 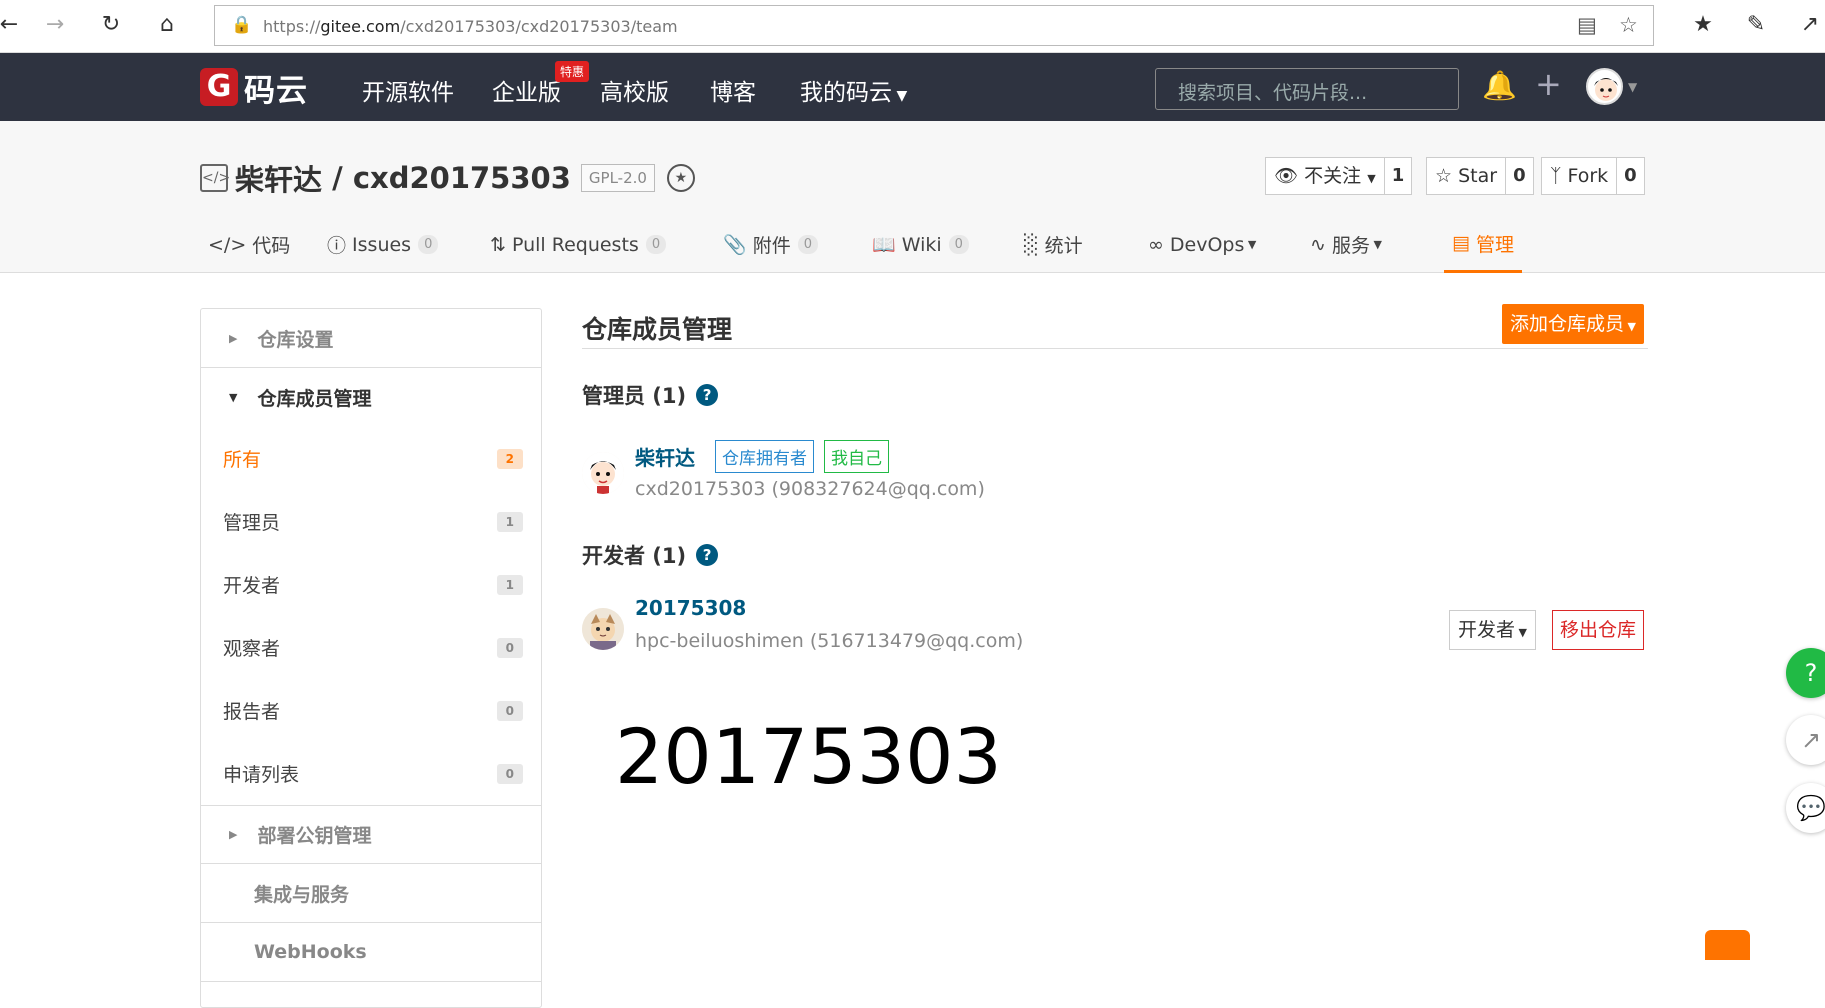 I want to click on help-float-button: ?, so click(x=1805, y=673).